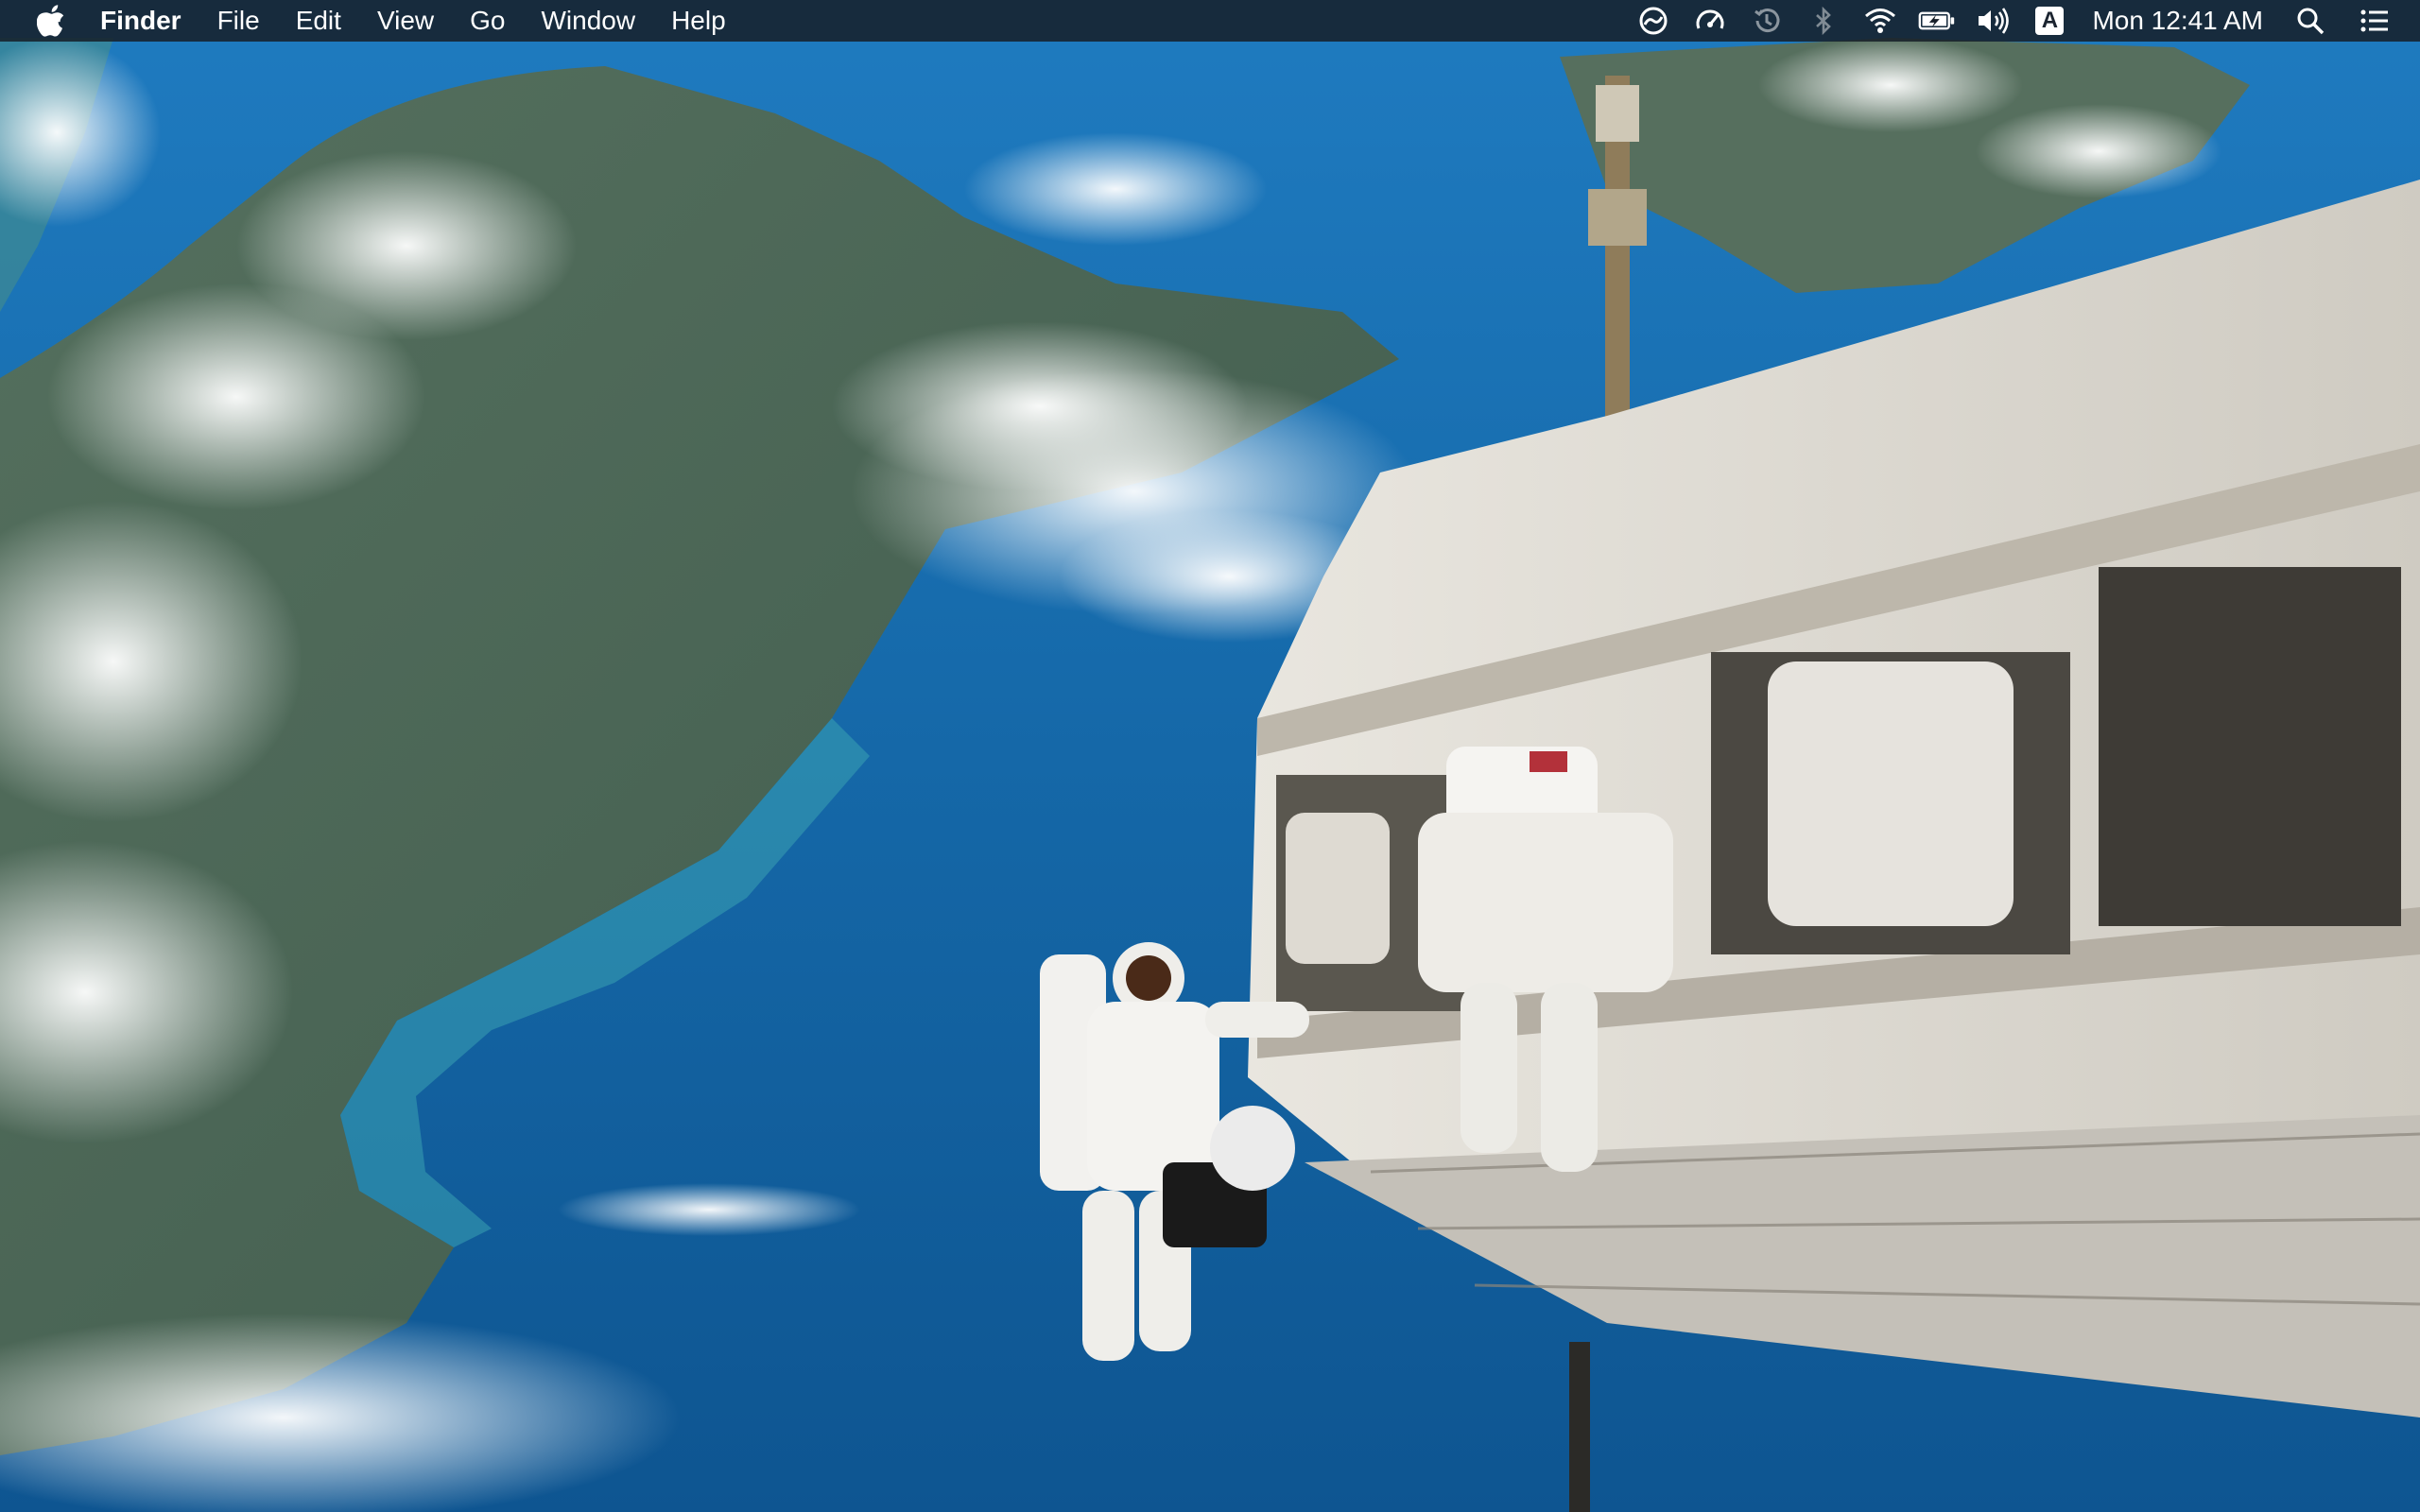  Describe the element at coordinates (51, 21) in the screenshot. I see `apple-logo-icon` at that location.